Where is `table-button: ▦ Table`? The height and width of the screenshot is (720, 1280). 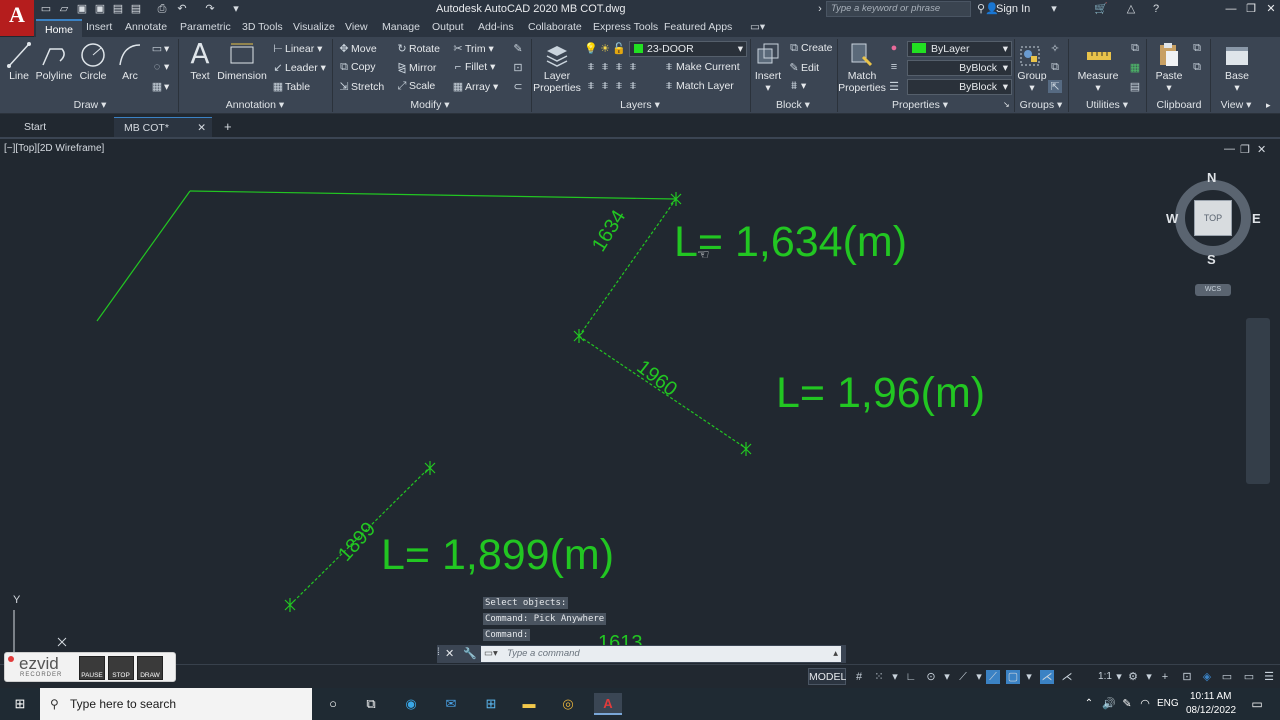 table-button: ▦ Table is located at coordinates (290, 86).